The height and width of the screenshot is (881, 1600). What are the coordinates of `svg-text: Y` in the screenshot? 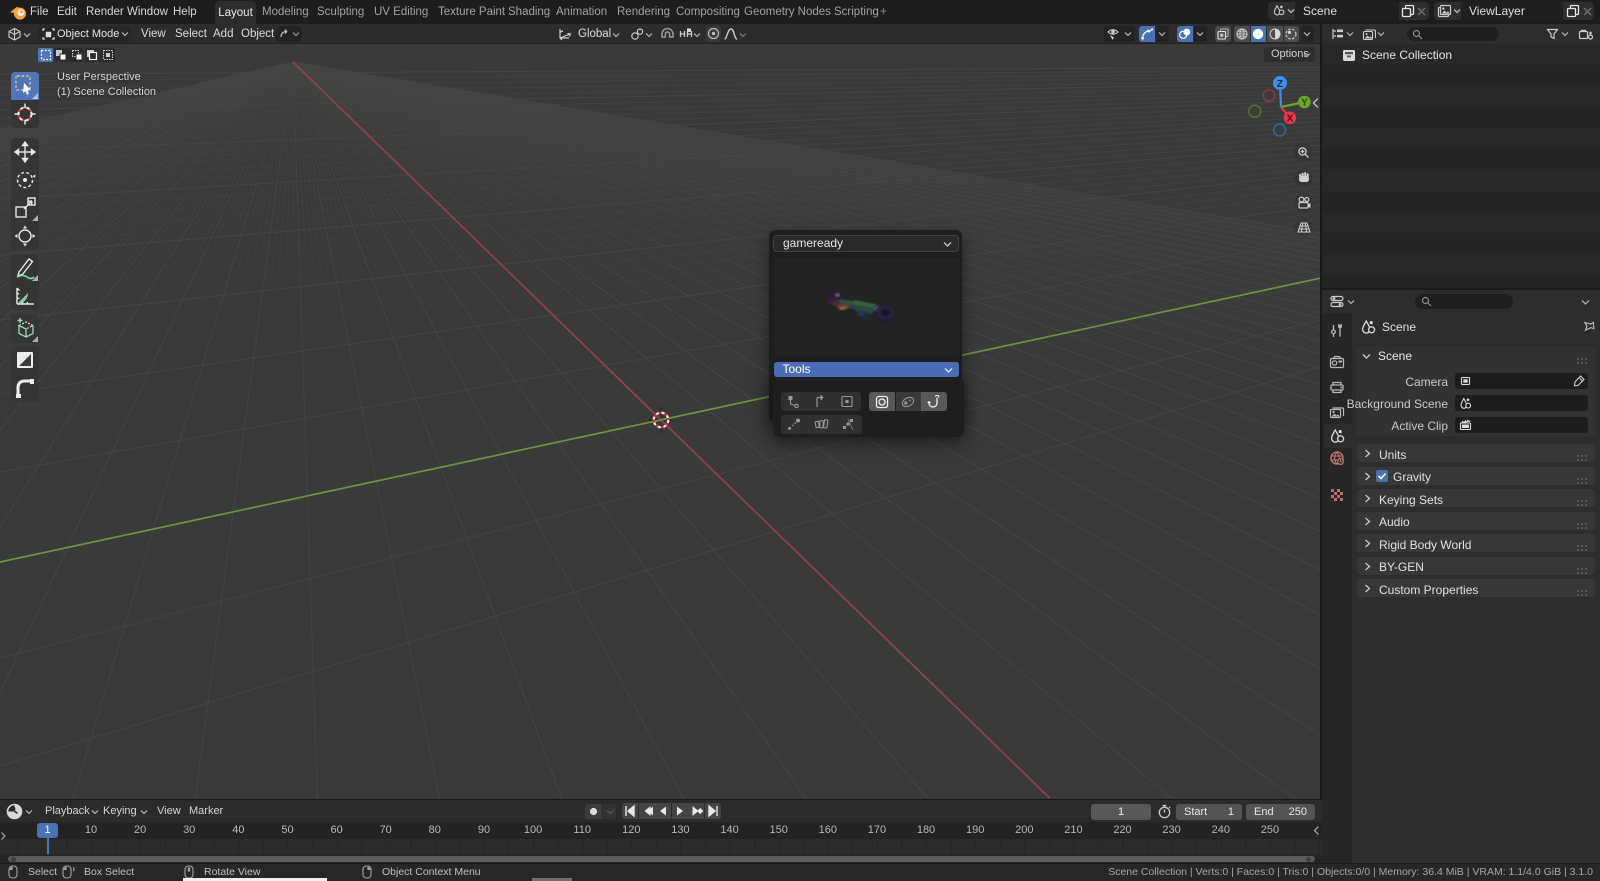 It's located at (1304, 103).